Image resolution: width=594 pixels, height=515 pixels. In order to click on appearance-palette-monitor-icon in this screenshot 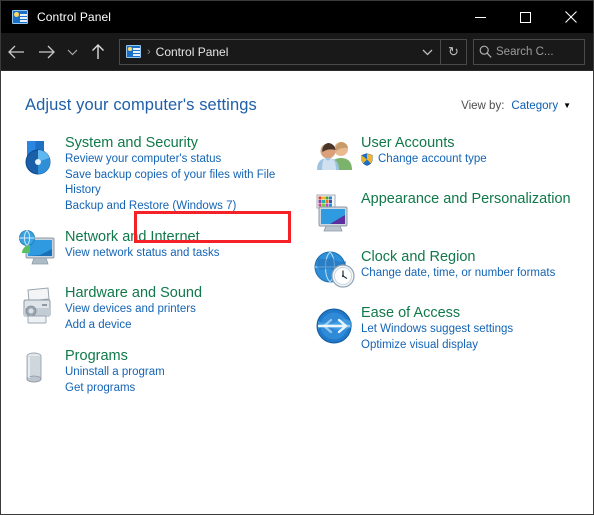, I will do `click(335, 212)`.